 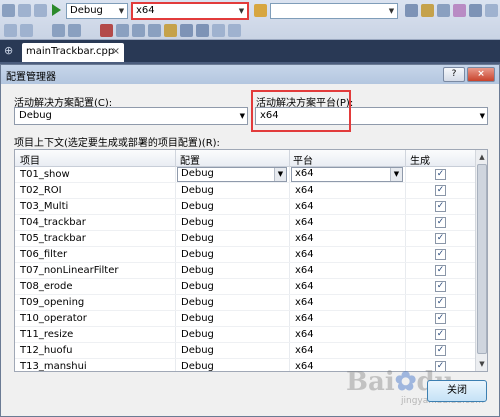 I want to click on breakpoint-icon, so click(x=106, y=30).